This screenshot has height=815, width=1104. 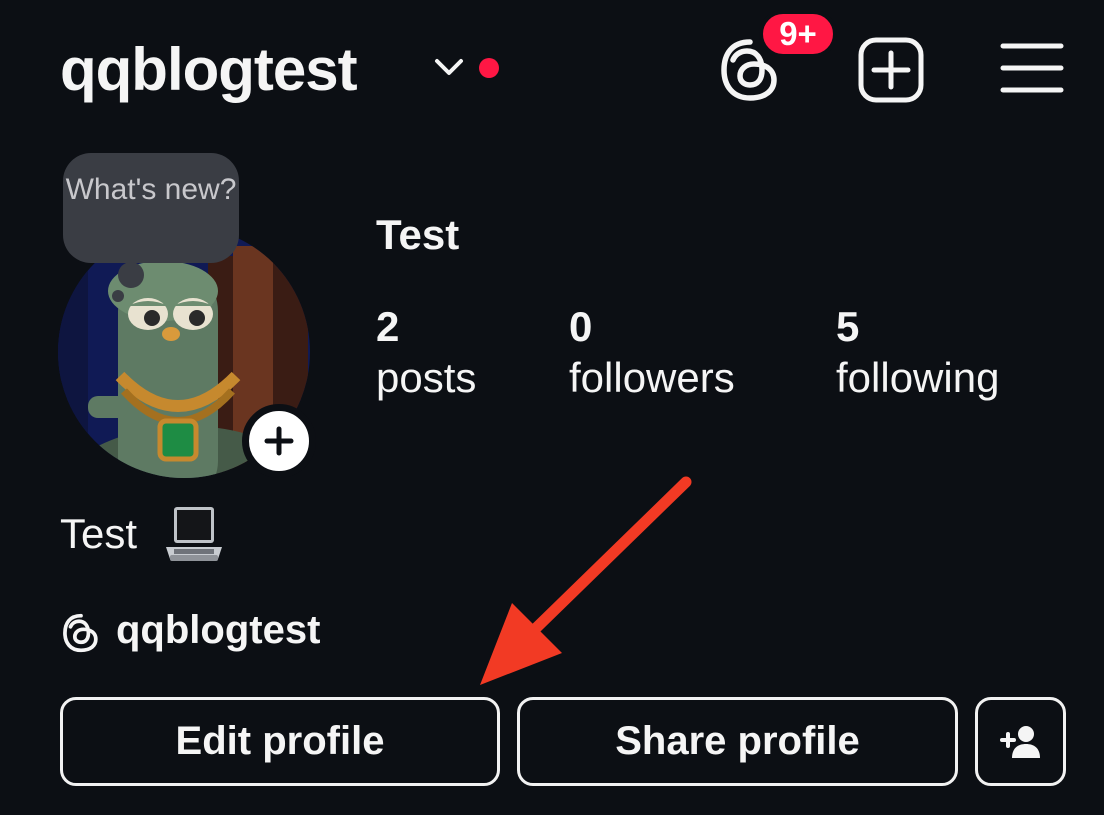 What do you see at coordinates (194, 534) in the screenshot?
I see `laptop-icon` at bounding box center [194, 534].